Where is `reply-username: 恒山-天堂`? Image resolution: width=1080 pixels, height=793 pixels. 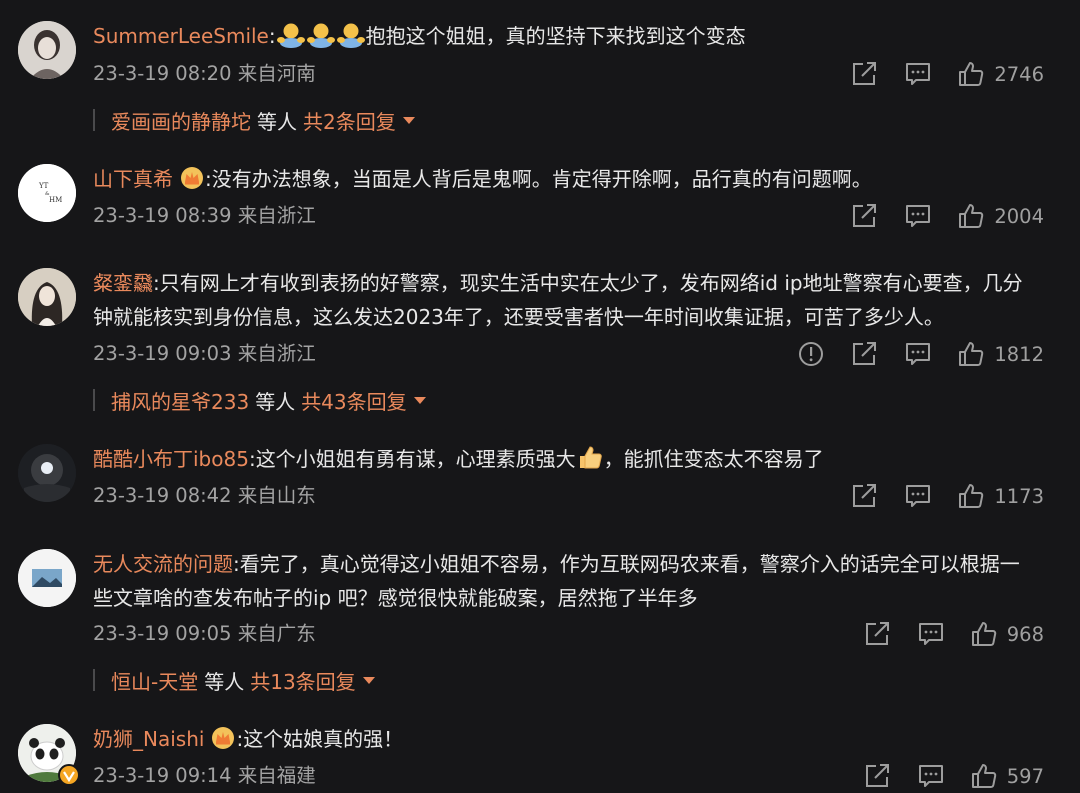
reply-username: 恒山-天堂 is located at coordinates (154, 680).